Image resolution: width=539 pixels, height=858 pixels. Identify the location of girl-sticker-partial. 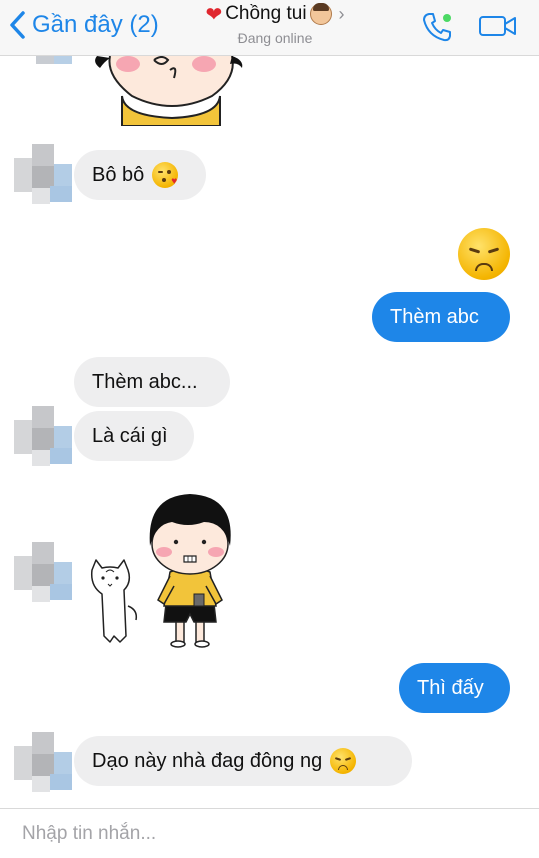
(169, 91).